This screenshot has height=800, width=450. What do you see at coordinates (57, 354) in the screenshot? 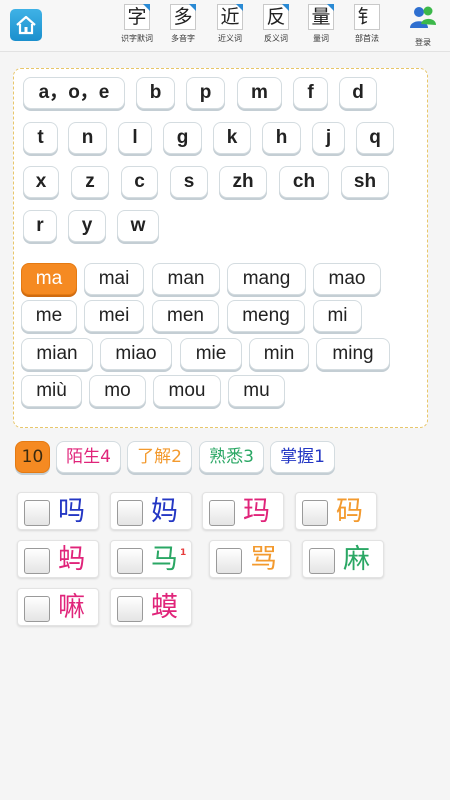
I see `syllable-key: mian` at bounding box center [57, 354].